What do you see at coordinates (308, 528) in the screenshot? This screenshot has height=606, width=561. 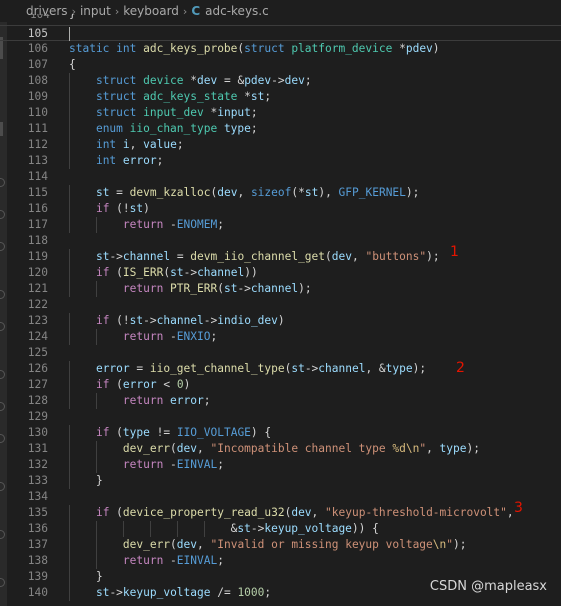 I see `code-token: keyup_voltage` at bounding box center [308, 528].